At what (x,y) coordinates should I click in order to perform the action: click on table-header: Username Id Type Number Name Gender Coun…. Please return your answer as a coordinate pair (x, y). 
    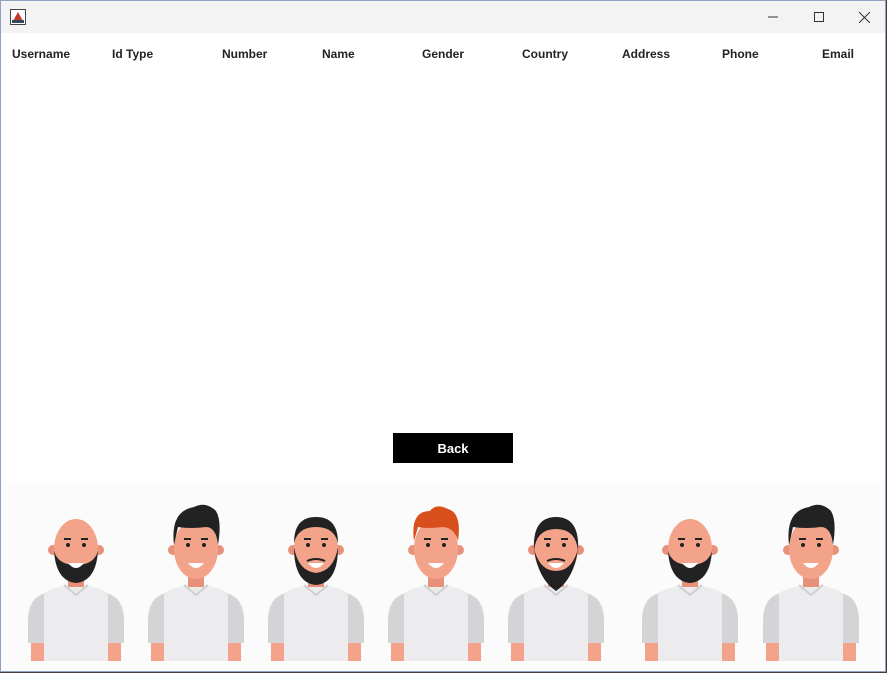
    Looking at the image, I should click on (443, 55).